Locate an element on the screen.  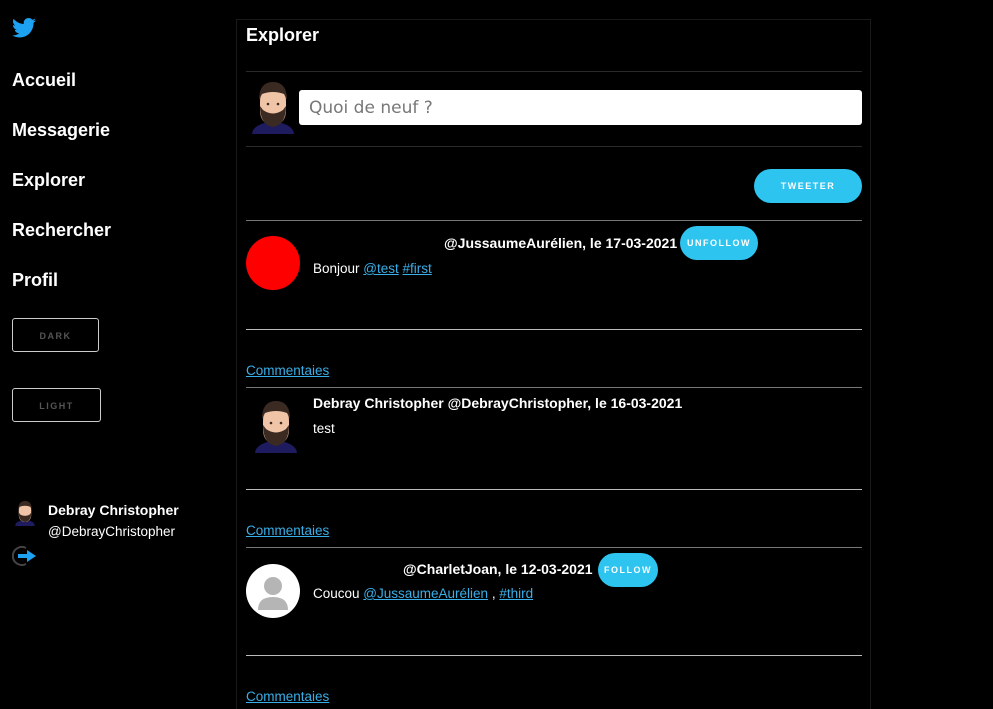
dark-theme-button: DARK is located at coordinates (55, 335).